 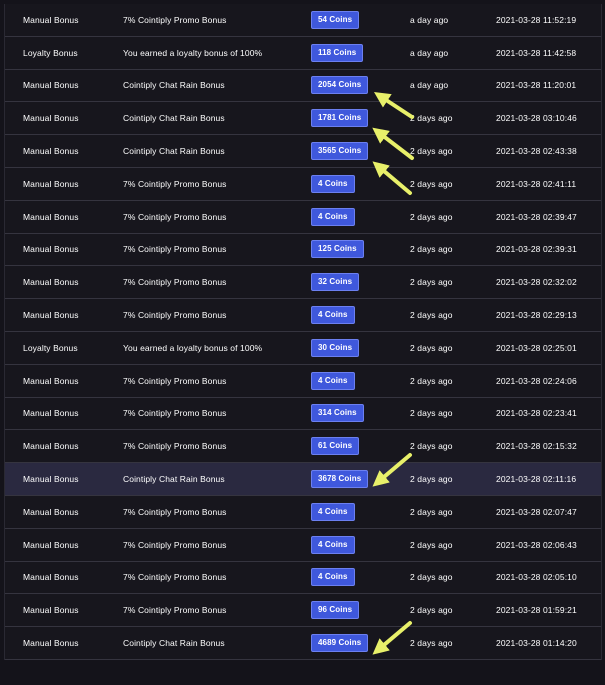 What do you see at coordinates (536, 118) in the screenshot?
I see `timestamp: 2021-03-28 03:10:46` at bounding box center [536, 118].